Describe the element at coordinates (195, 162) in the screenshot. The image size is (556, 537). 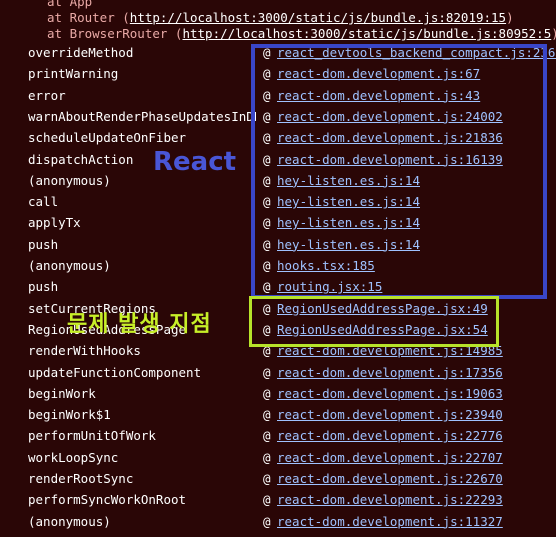
I see `react-annotation-label: React` at that location.